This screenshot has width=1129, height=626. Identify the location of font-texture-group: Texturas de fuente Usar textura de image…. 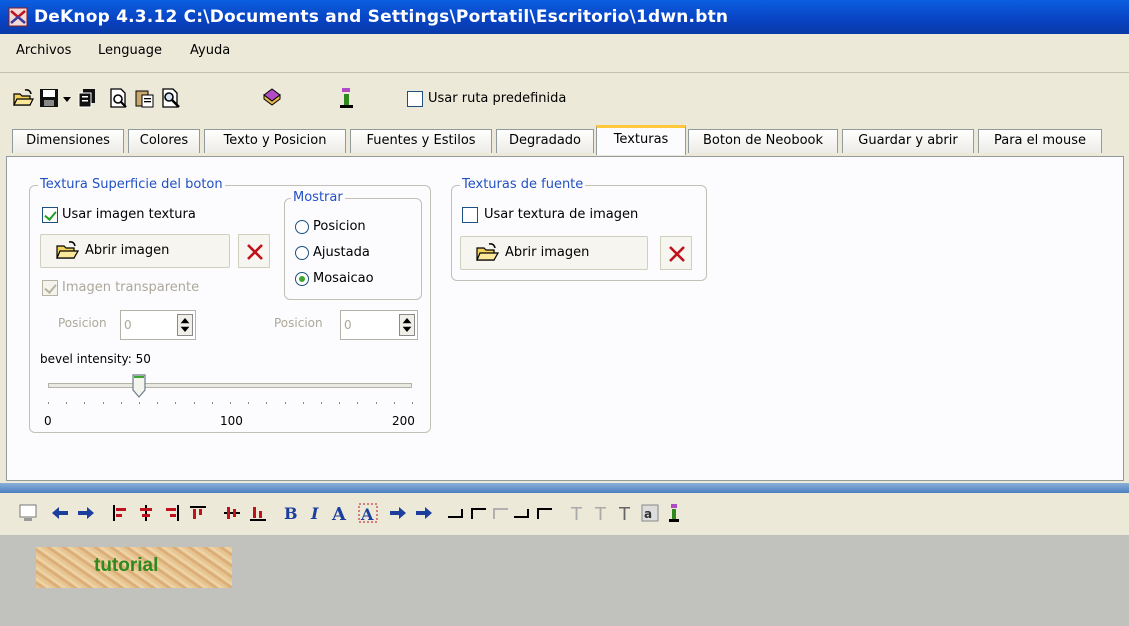
(579, 229).